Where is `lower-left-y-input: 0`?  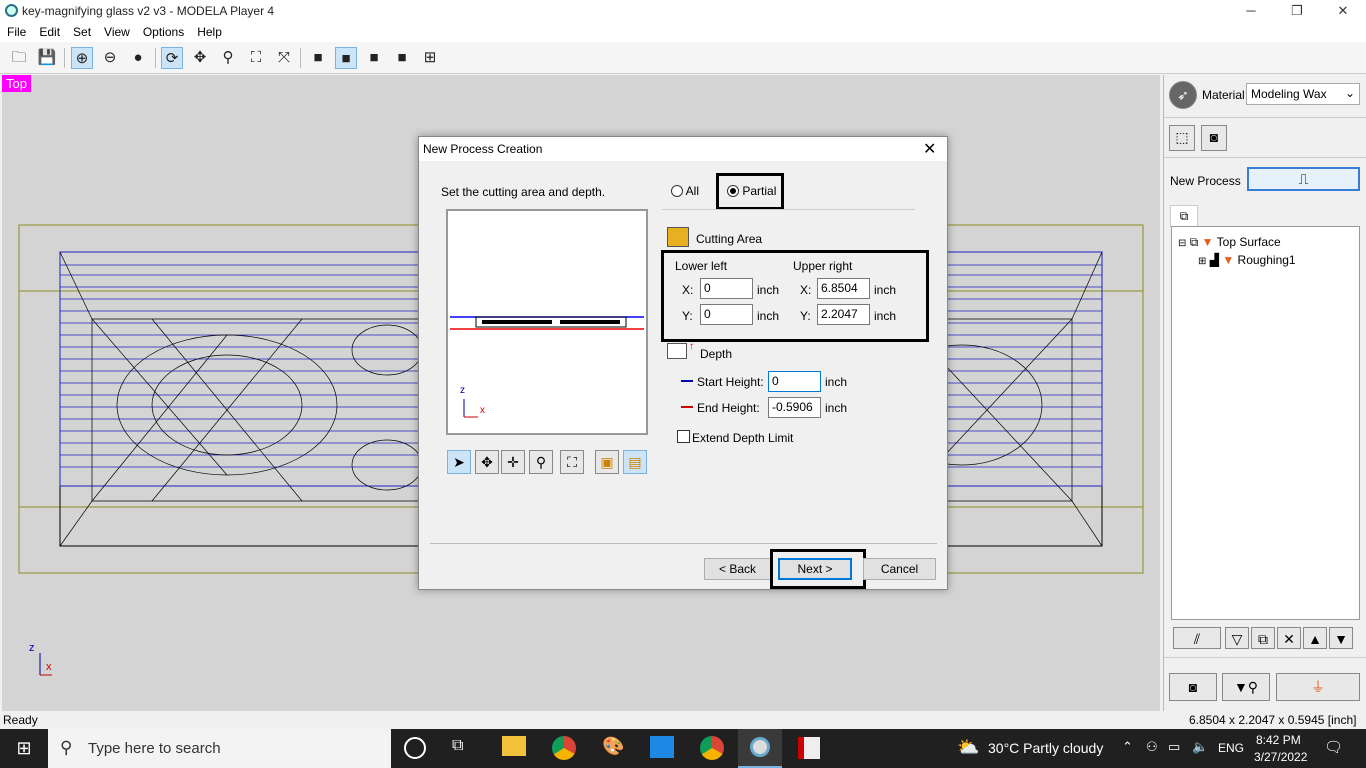 lower-left-y-input: 0 is located at coordinates (726, 314).